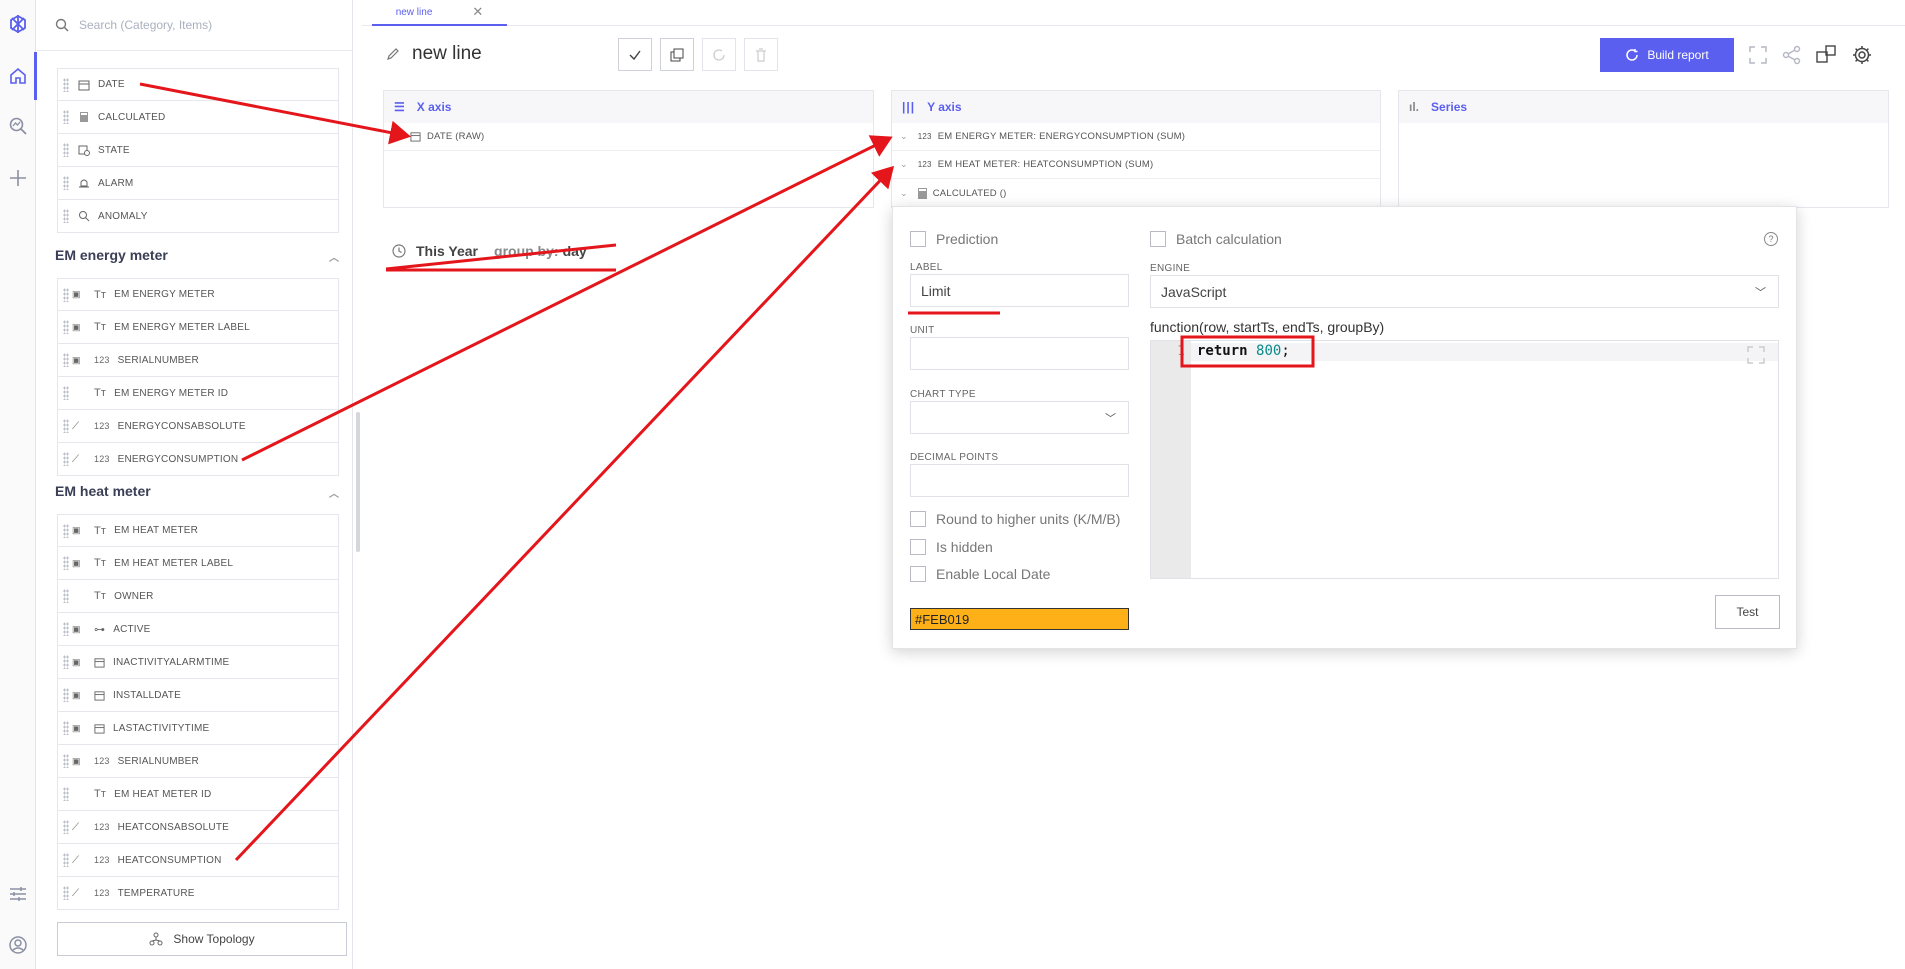 This screenshot has width=1905, height=969. Describe the element at coordinates (954, 239) in the screenshot. I see `prediction-checkbox: Prediction` at that location.